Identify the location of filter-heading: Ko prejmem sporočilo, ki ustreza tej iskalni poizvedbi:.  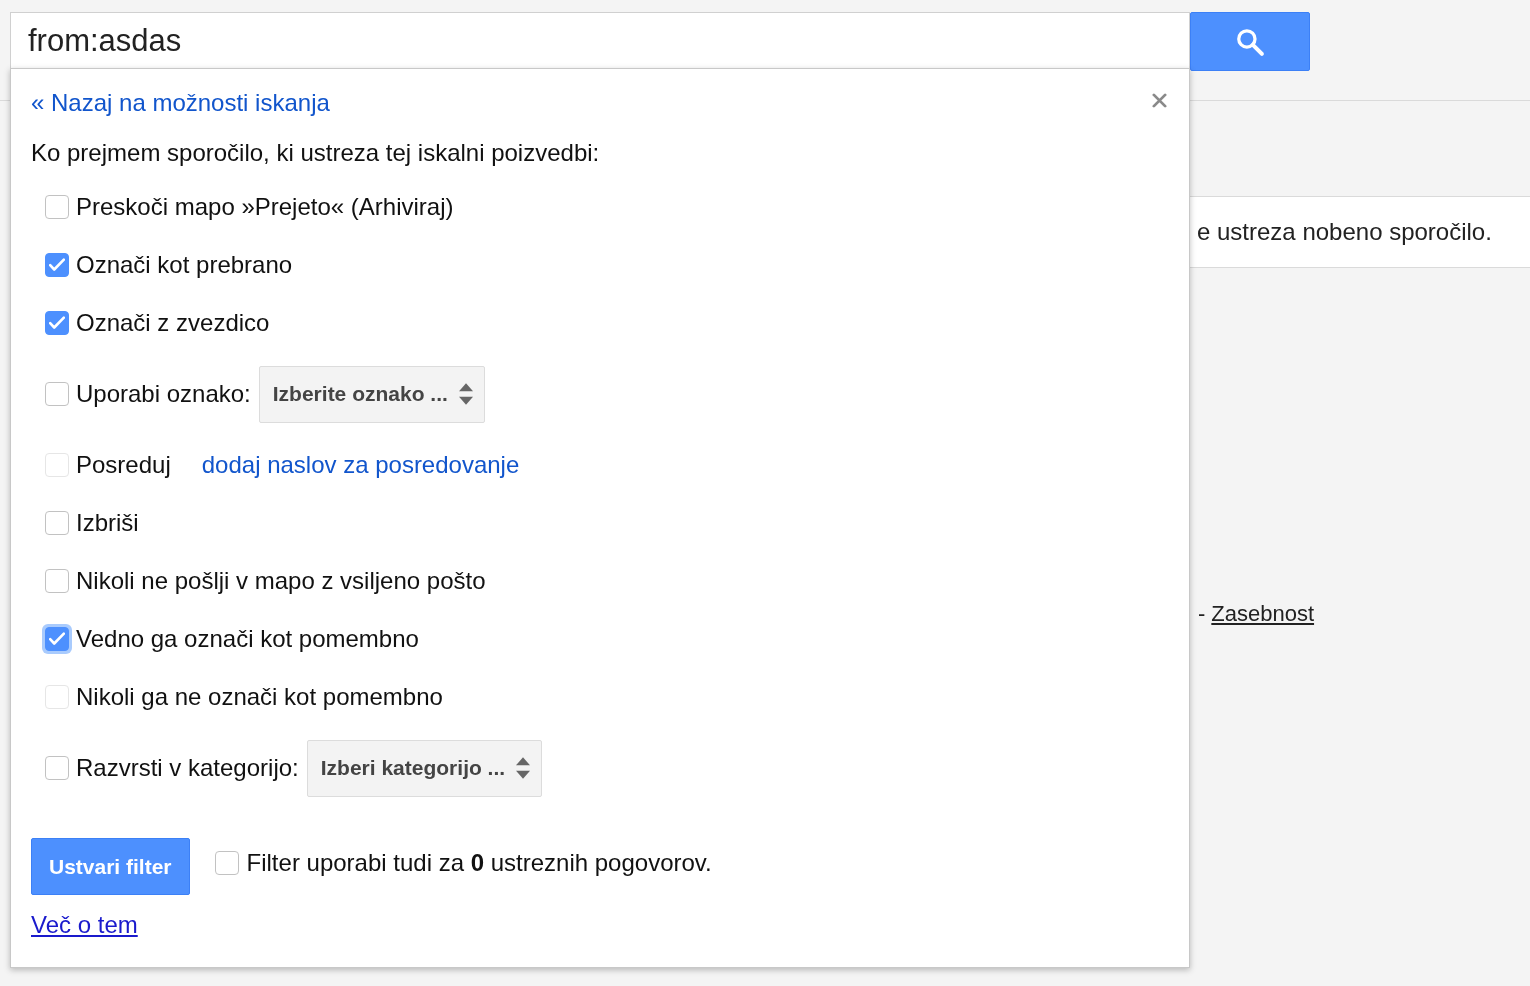
(316, 153).